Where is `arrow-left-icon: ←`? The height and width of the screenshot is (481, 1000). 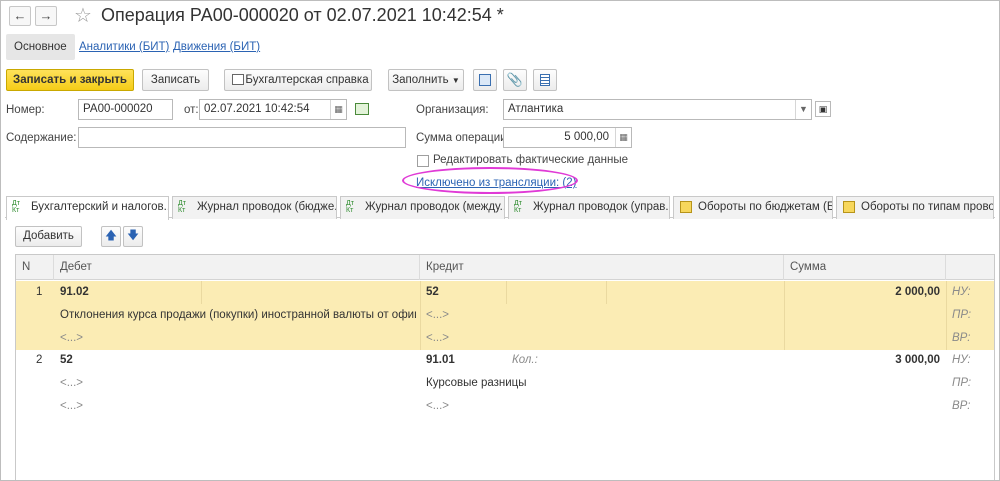 arrow-left-icon: ← is located at coordinates (20, 15).